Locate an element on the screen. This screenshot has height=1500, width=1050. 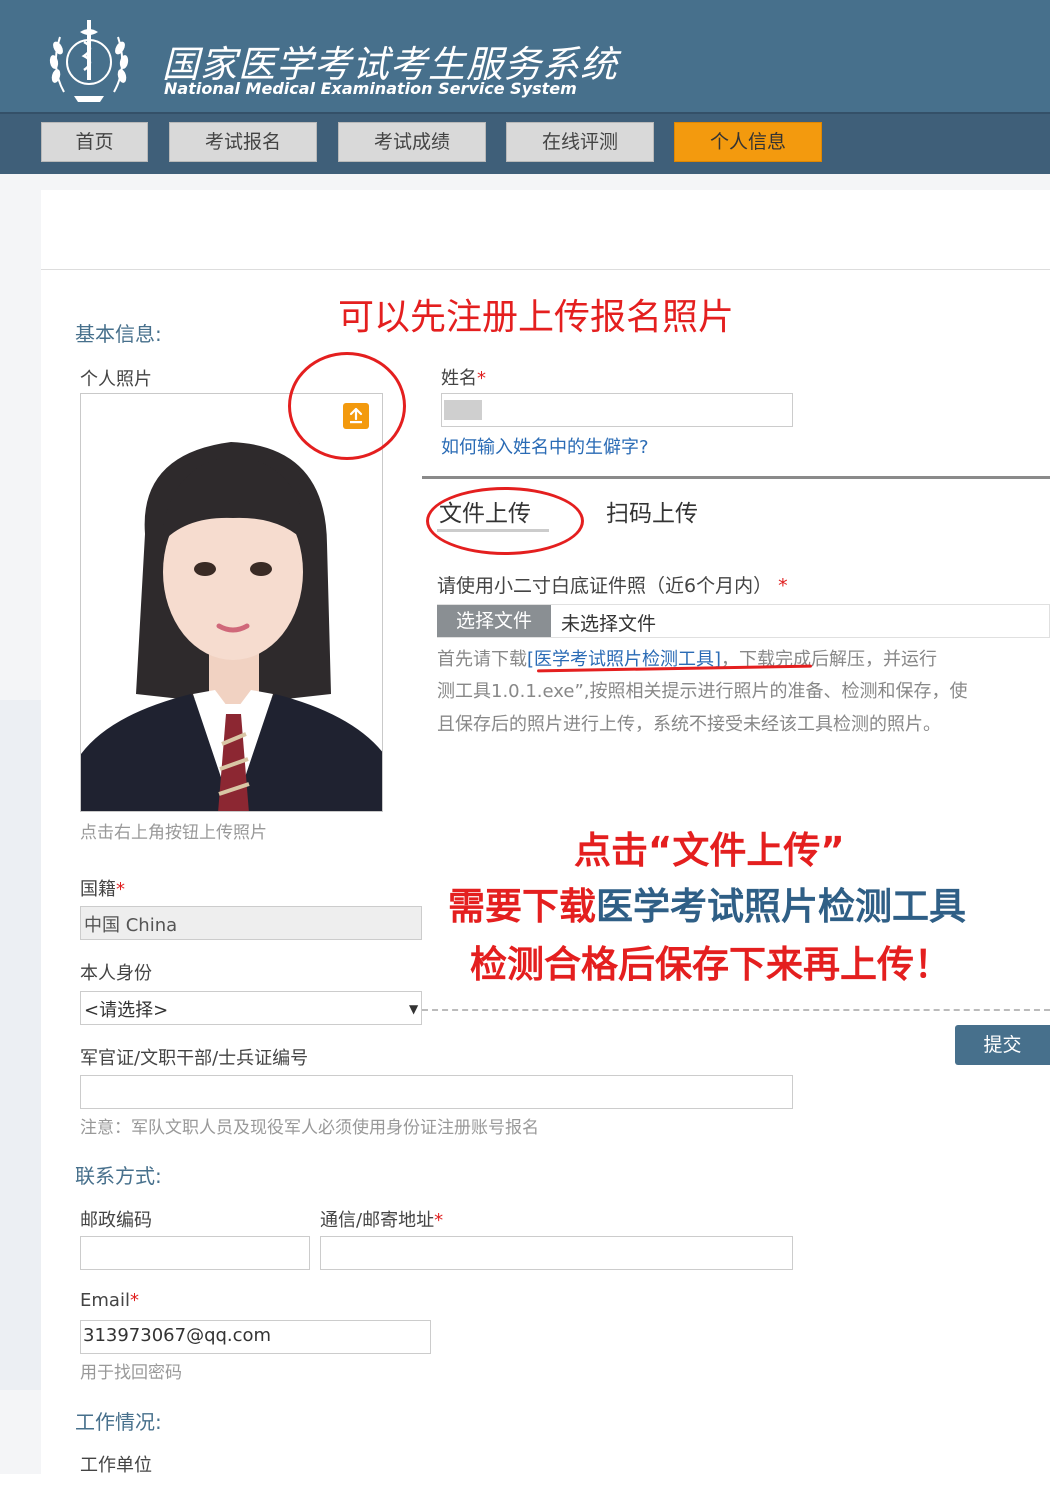
nav-home: 首页 is located at coordinates (94, 142).